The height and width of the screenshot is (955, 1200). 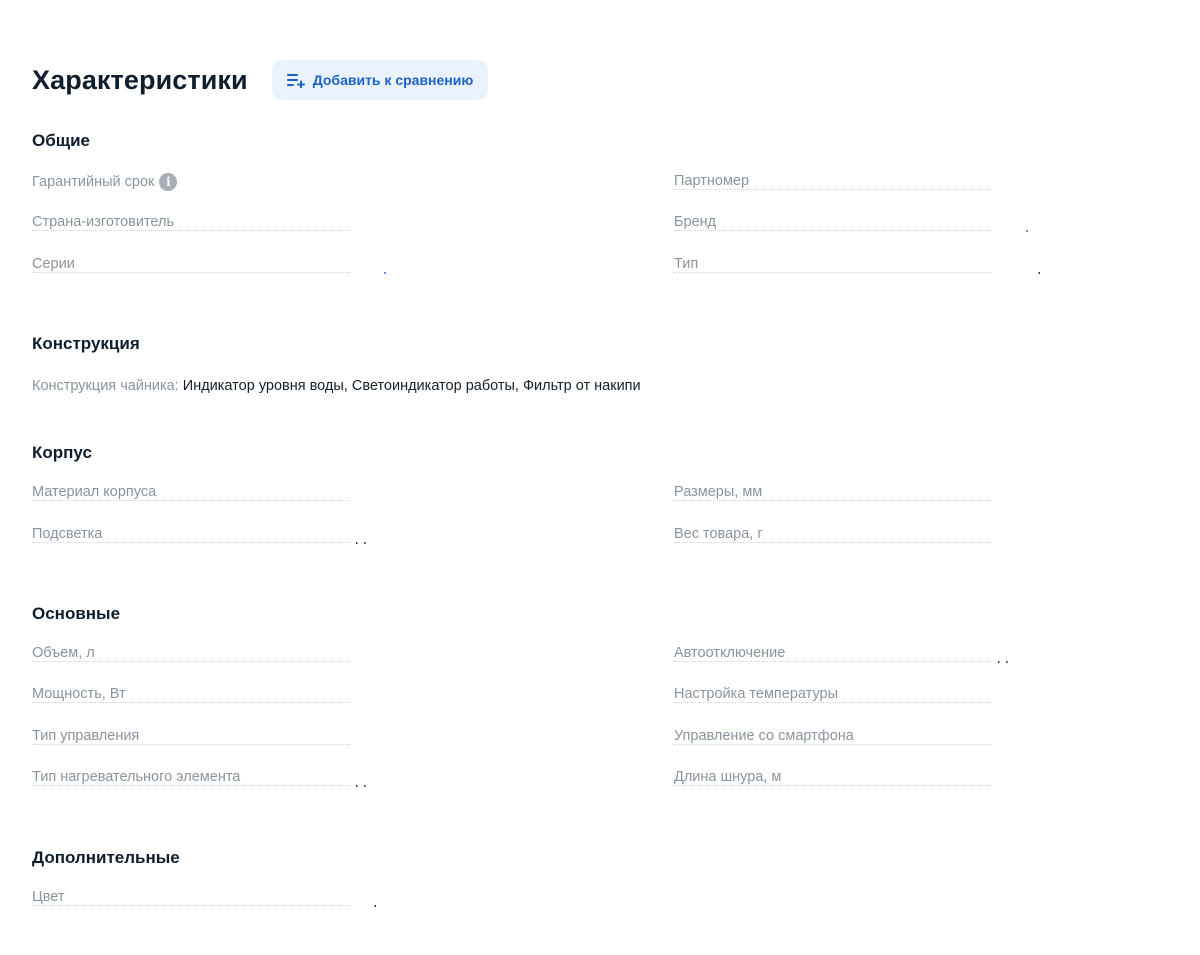 I want to click on spec-pair: Мощность, Вт 2200, so click(x=282, y=697).